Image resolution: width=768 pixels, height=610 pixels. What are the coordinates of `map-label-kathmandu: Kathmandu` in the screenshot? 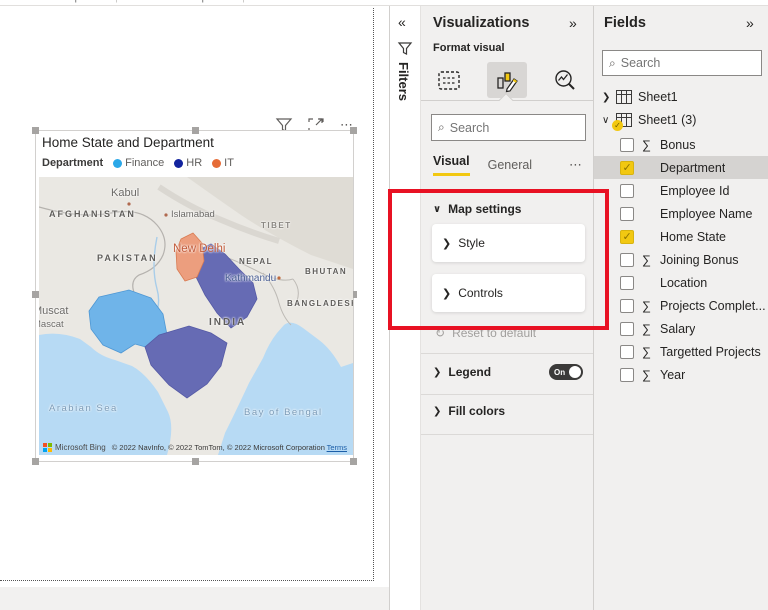 It's located at (251, 278).